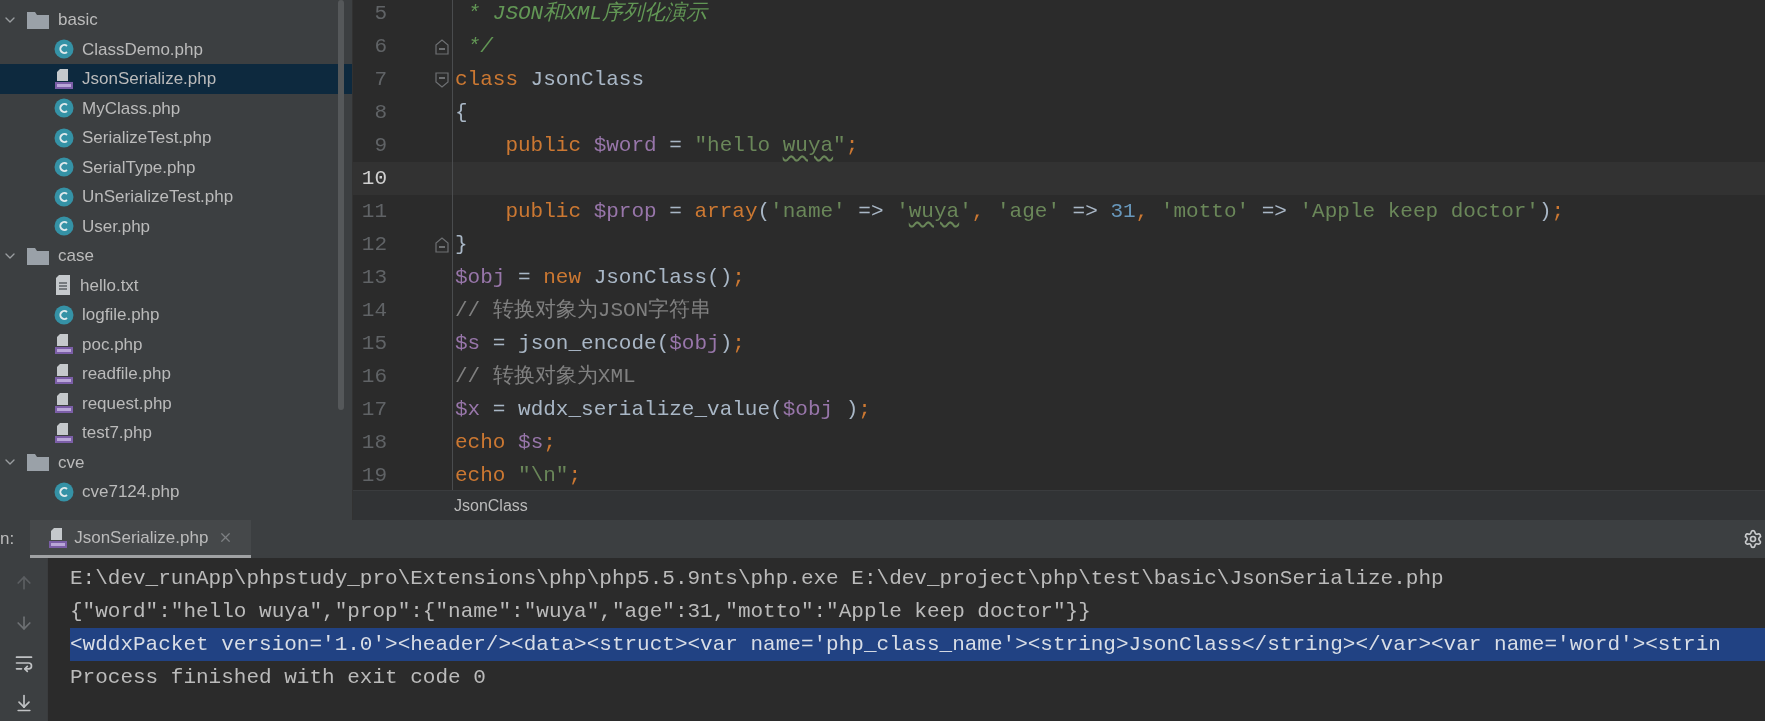 The width and height of the screenshot is (1765, 721). I want to click on settings-icon, so click(1753, 539).